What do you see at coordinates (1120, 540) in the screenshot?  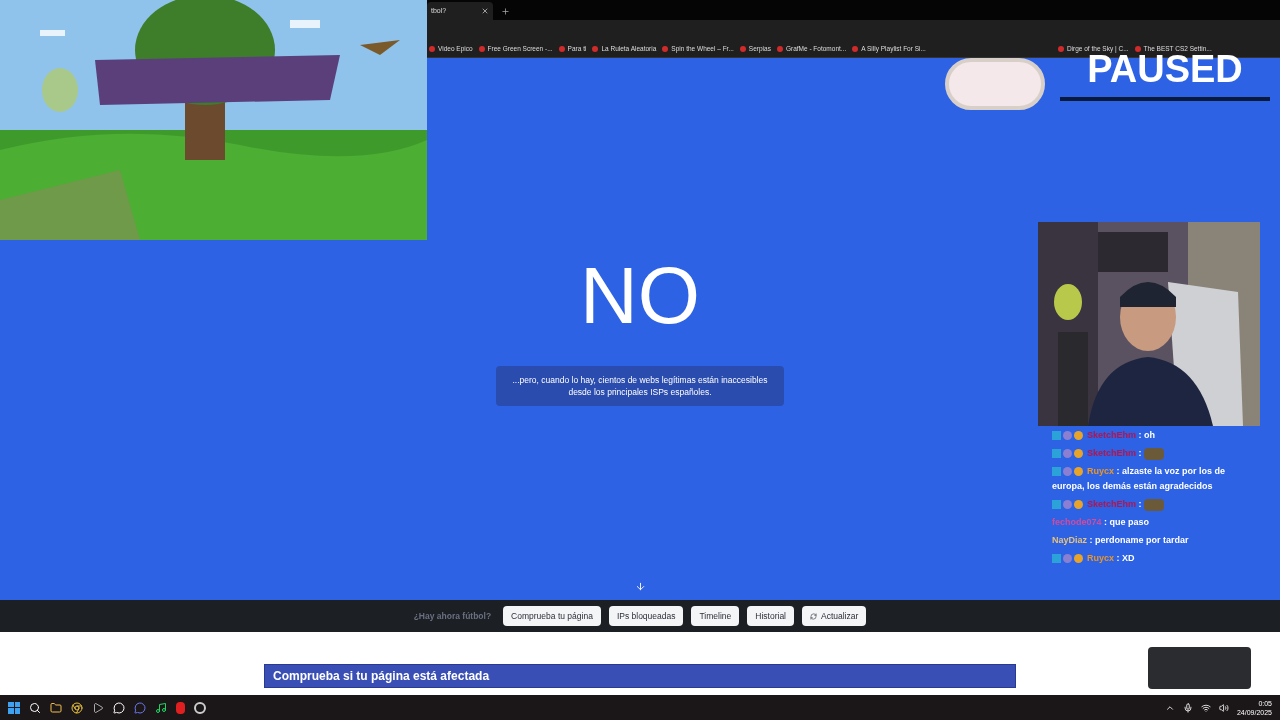 I see `chat-message: NayDiaz : perdoname por tardar` at bounding box center [1120, 540].